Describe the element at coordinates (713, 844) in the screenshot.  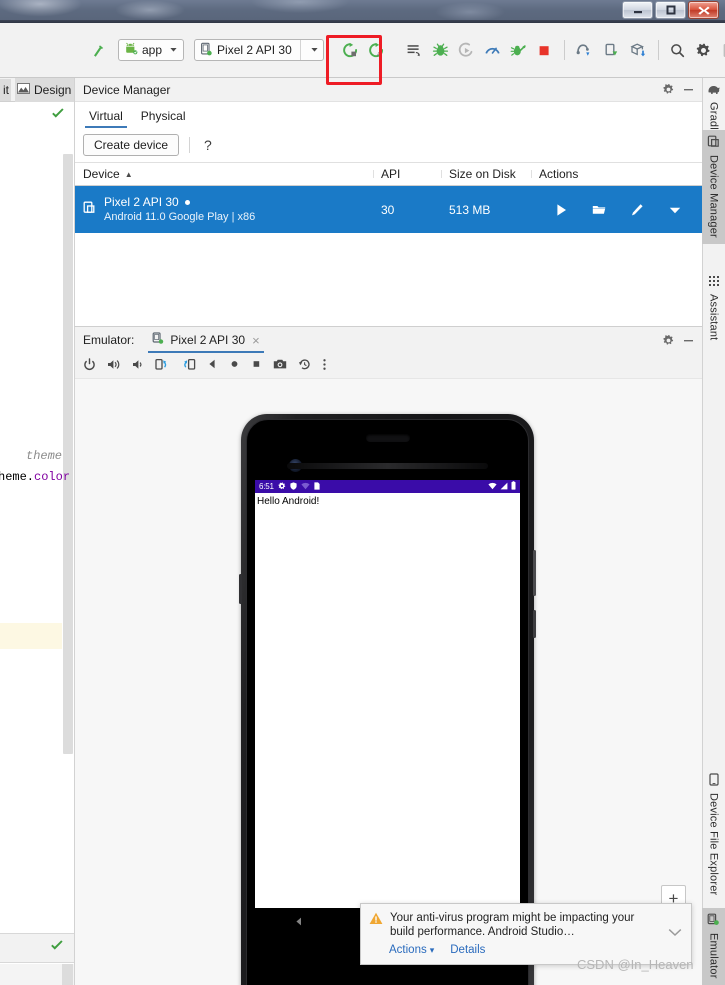
I see `rail-tab-device-file-explorer-label: Device File Explorer` at that location.